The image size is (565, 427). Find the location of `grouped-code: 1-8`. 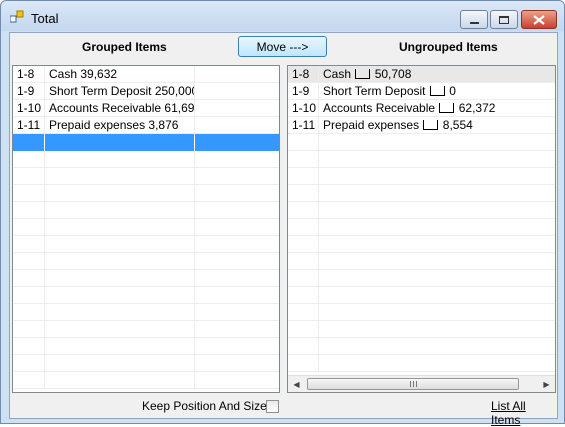

grouped-code: 1-8 is located at coordinates (29, 74).